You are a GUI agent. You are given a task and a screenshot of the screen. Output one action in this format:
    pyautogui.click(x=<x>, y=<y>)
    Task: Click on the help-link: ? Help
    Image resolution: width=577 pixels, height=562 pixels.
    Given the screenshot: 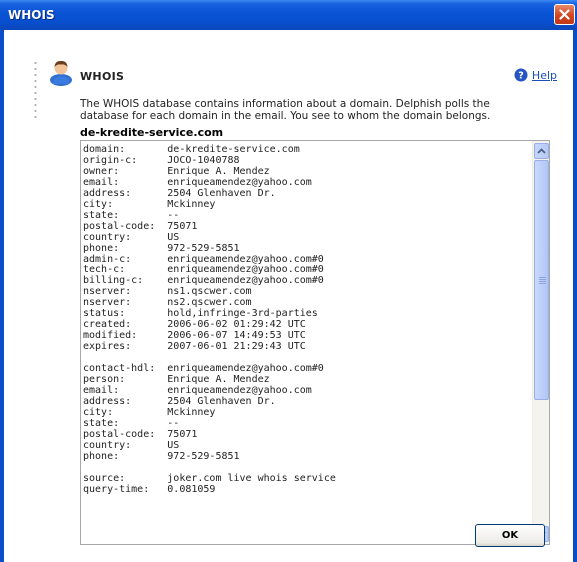 What is the action you would take?
    pyautogui.click(x=535, y=75)
    